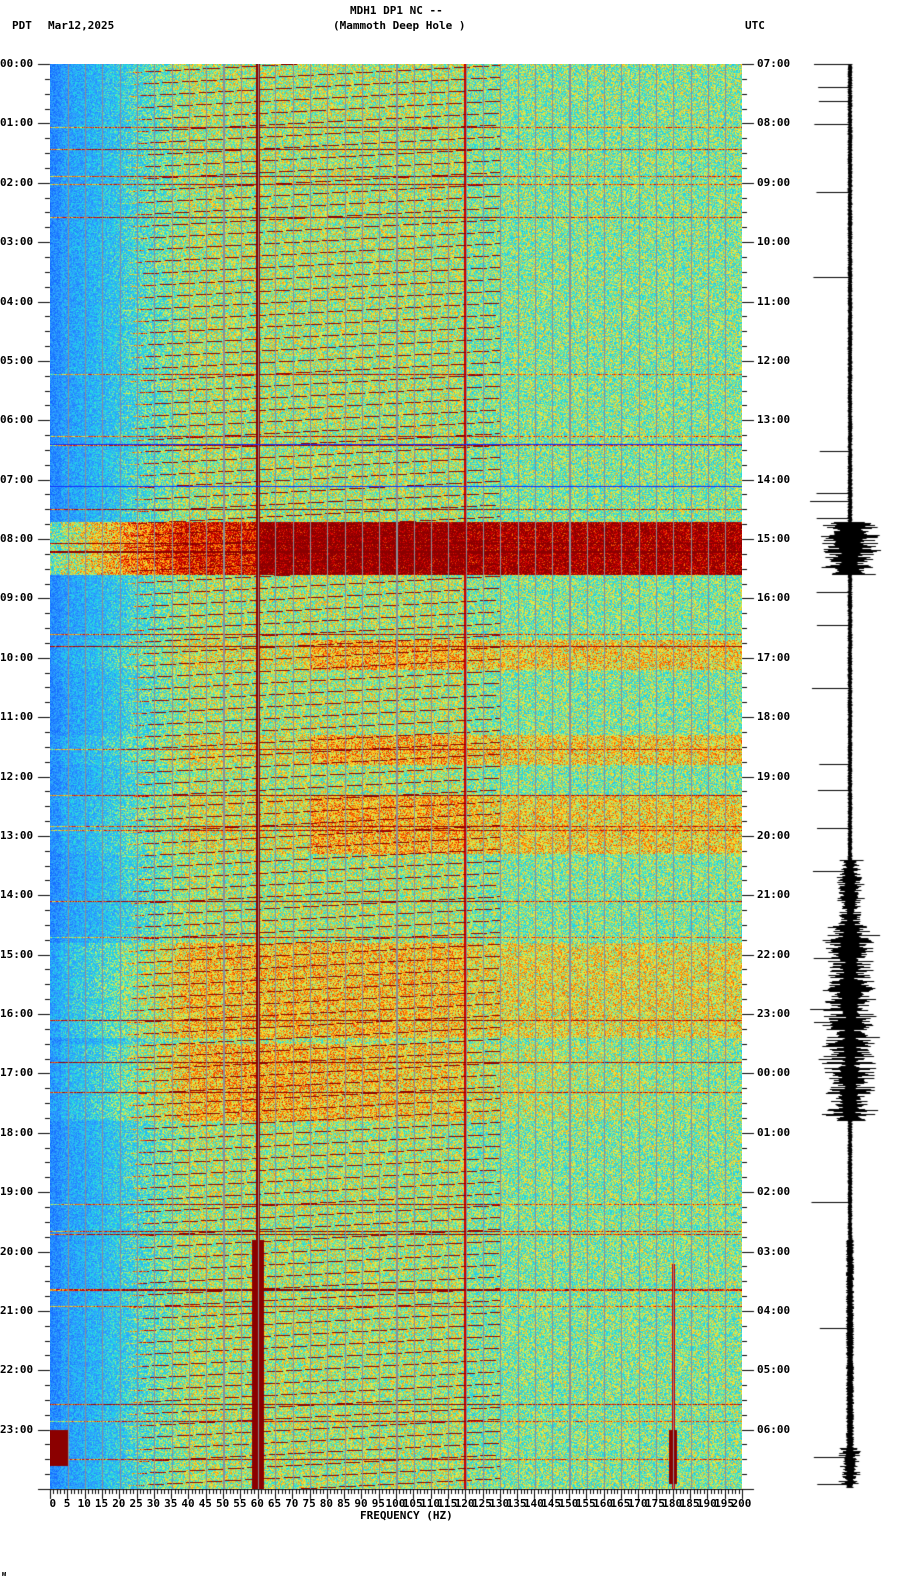 This screenshot has width=902, height=1584. Describe the element at coordinates (774, 1073) in the screenshot. I see `y-tick-label-right: 00:00` at that location.